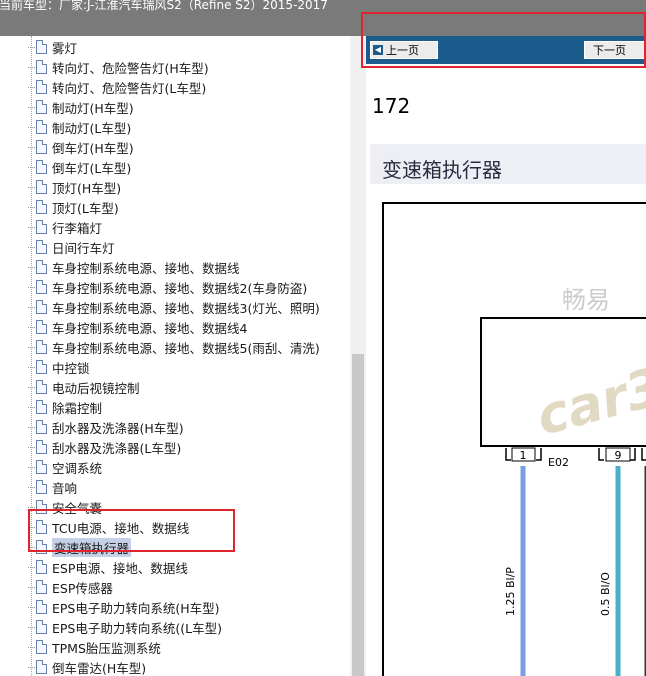 The image size is (646, 676). What do you see at coordinates (558, 462) in the screenshot?
I see `connector-label: E02` at bounding box center [558, 462].